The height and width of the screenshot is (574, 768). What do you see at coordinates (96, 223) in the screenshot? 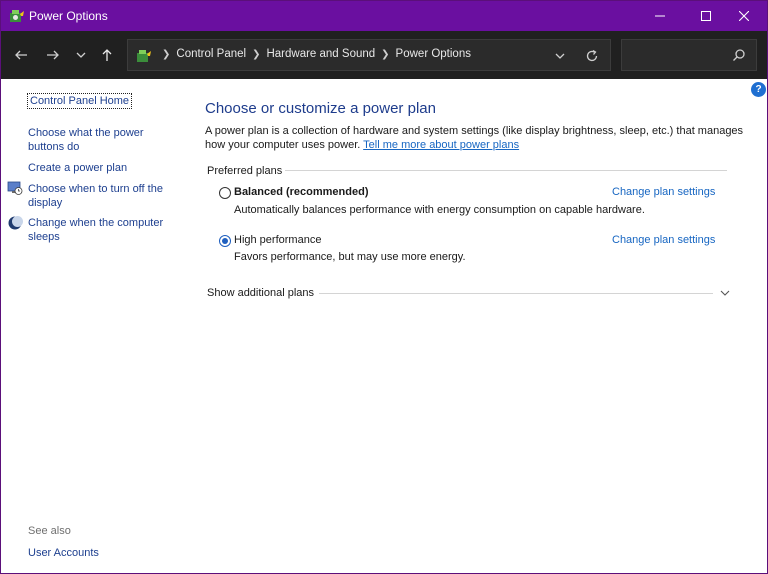
I see `sidebar-item-label: Change when the computer` at bounding box center [96, 223].